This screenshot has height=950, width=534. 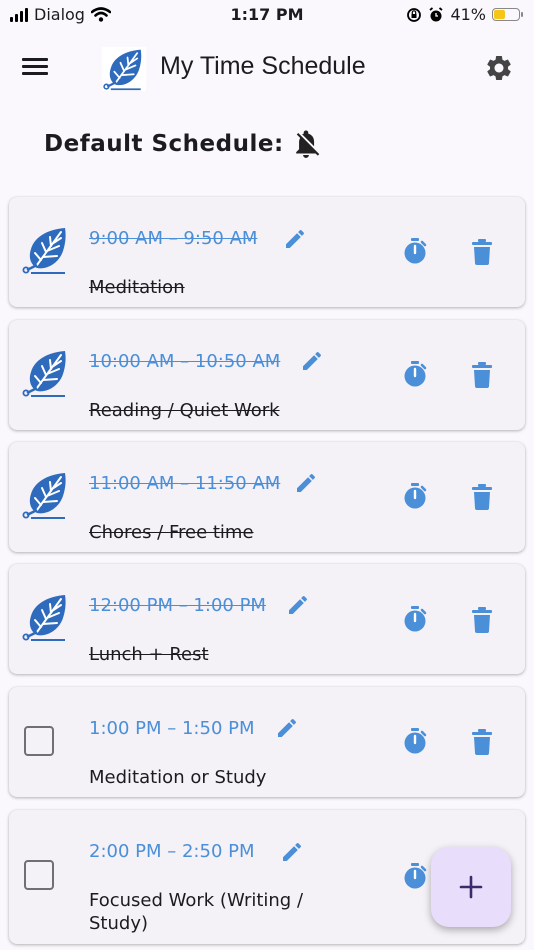 What do you see at coordinates (172, 728) in the screenshot?
I see `time-range: 1:00 PM – 1:50 PM` at bounding box center [172, 728].